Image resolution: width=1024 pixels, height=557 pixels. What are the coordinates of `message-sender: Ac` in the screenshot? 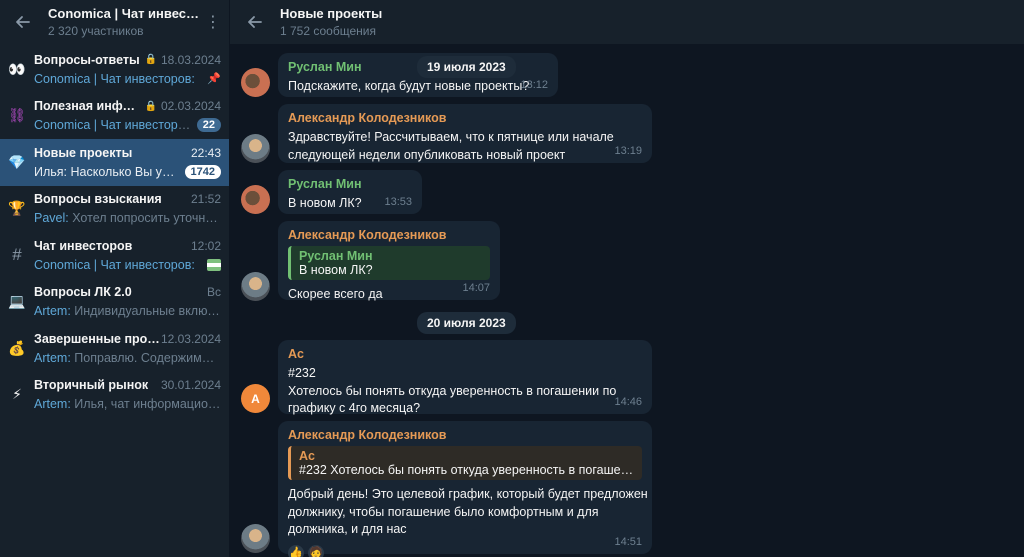 It's located at (296, 354).